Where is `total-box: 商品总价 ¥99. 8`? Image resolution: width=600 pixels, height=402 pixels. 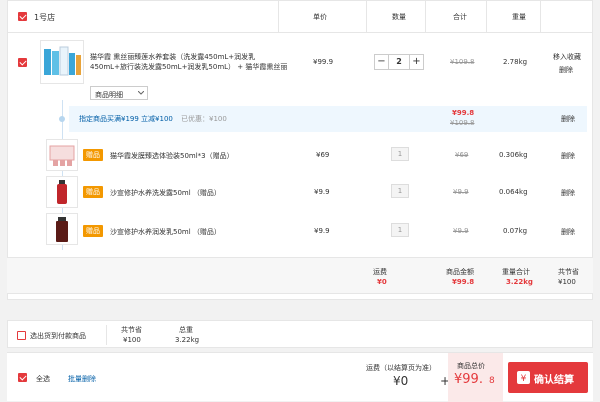 total-box: 商品总价 ¥99. 8 is located at coordinates (475, 377).